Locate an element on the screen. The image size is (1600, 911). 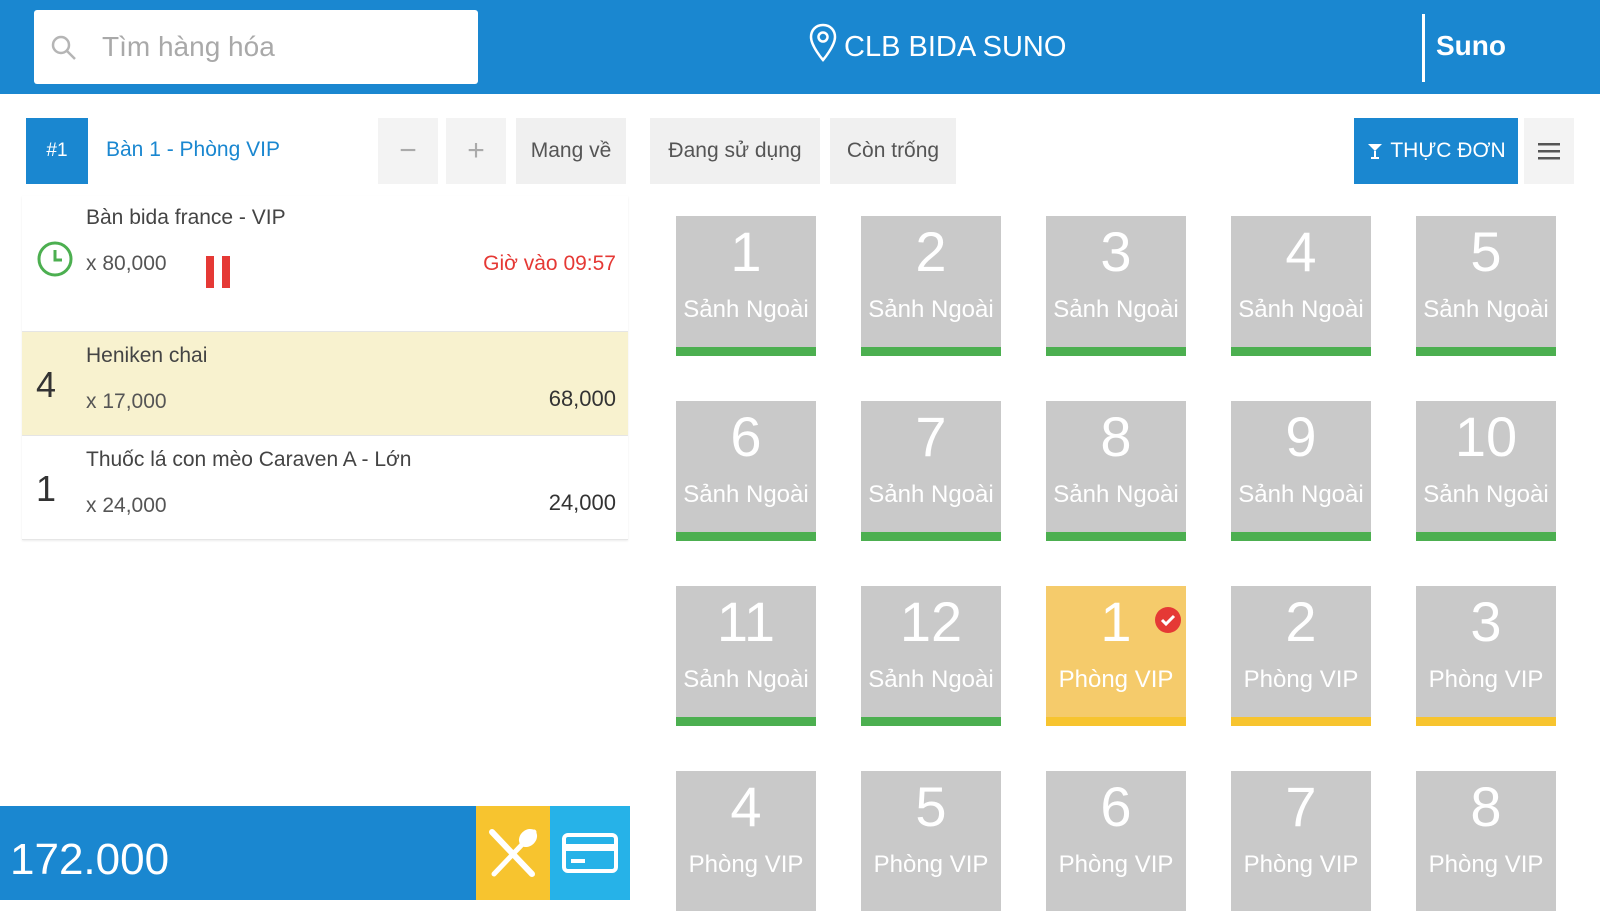
table-card: 5 Phòng VIP is located at coordinates (931, 841).